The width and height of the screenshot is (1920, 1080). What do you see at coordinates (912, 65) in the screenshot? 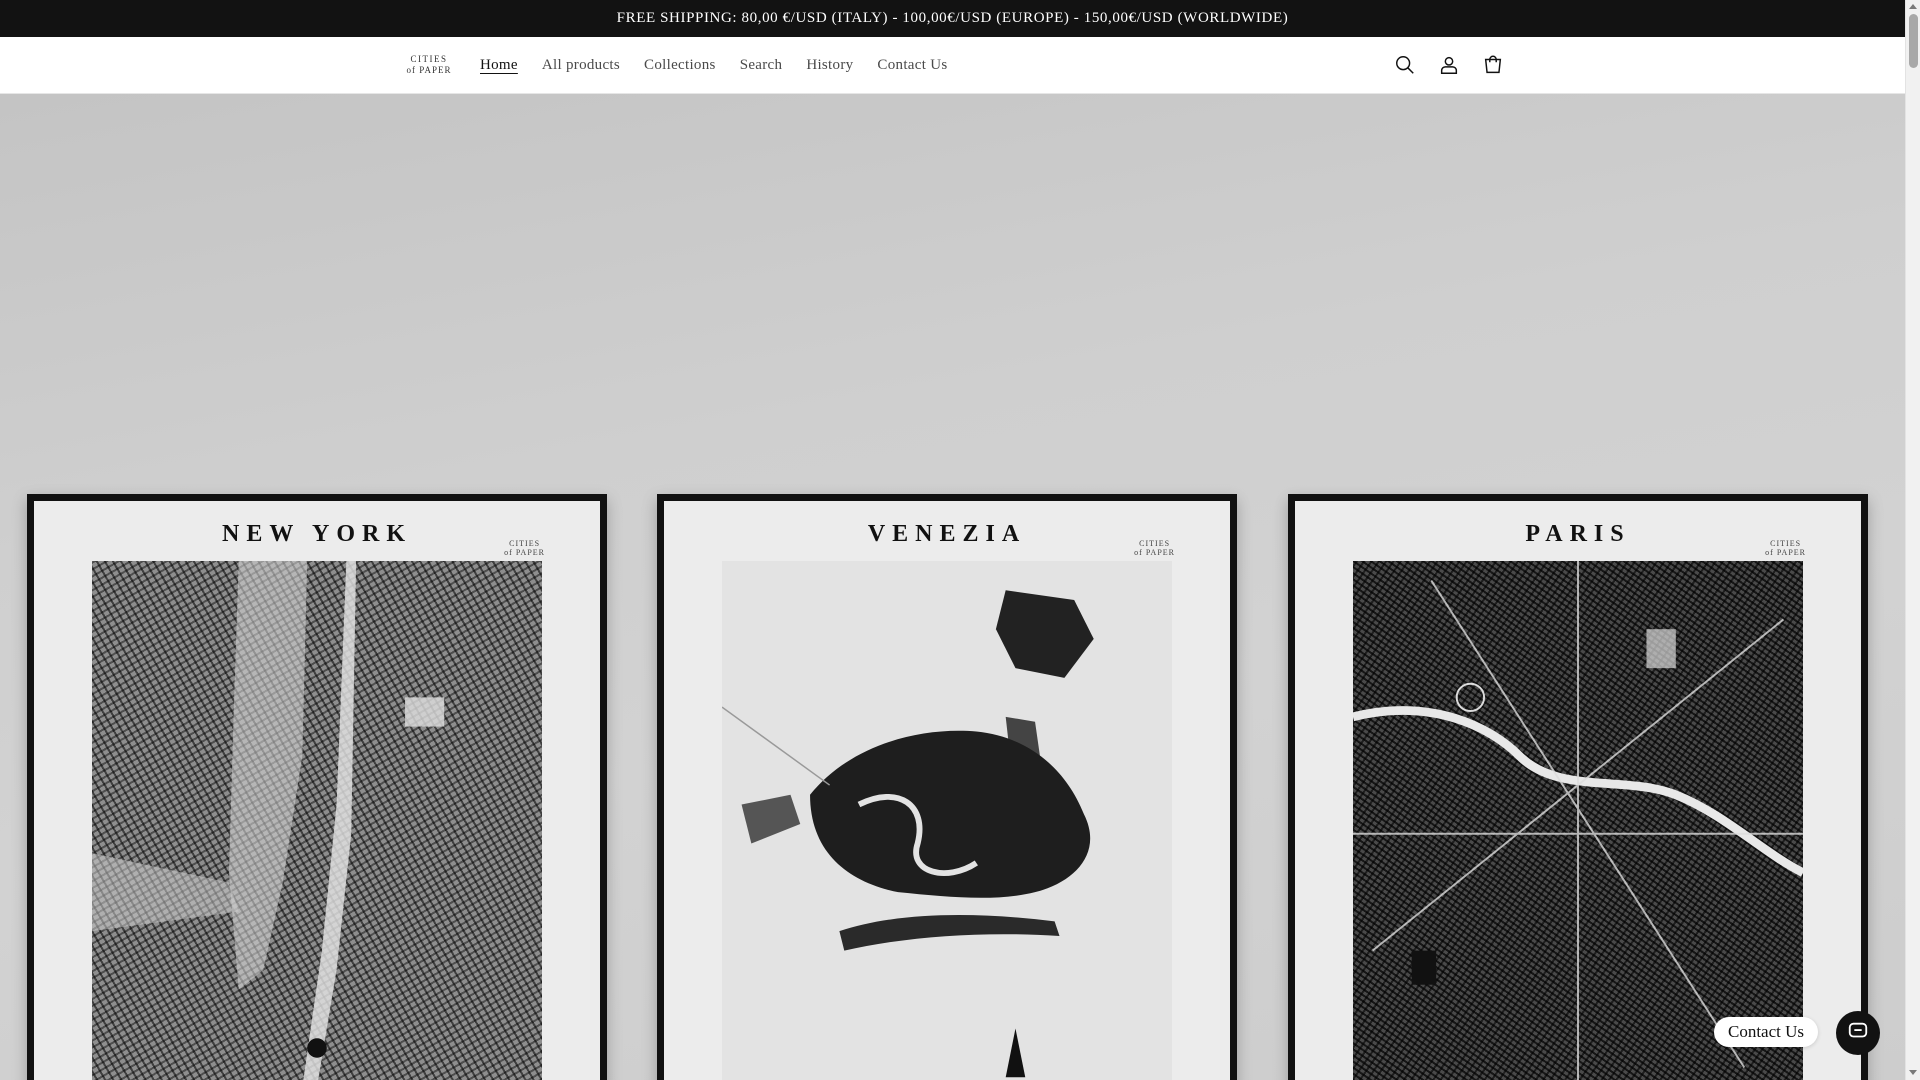
I see `nav-contact-us: Contact Us` at bounding box center [912, 65].